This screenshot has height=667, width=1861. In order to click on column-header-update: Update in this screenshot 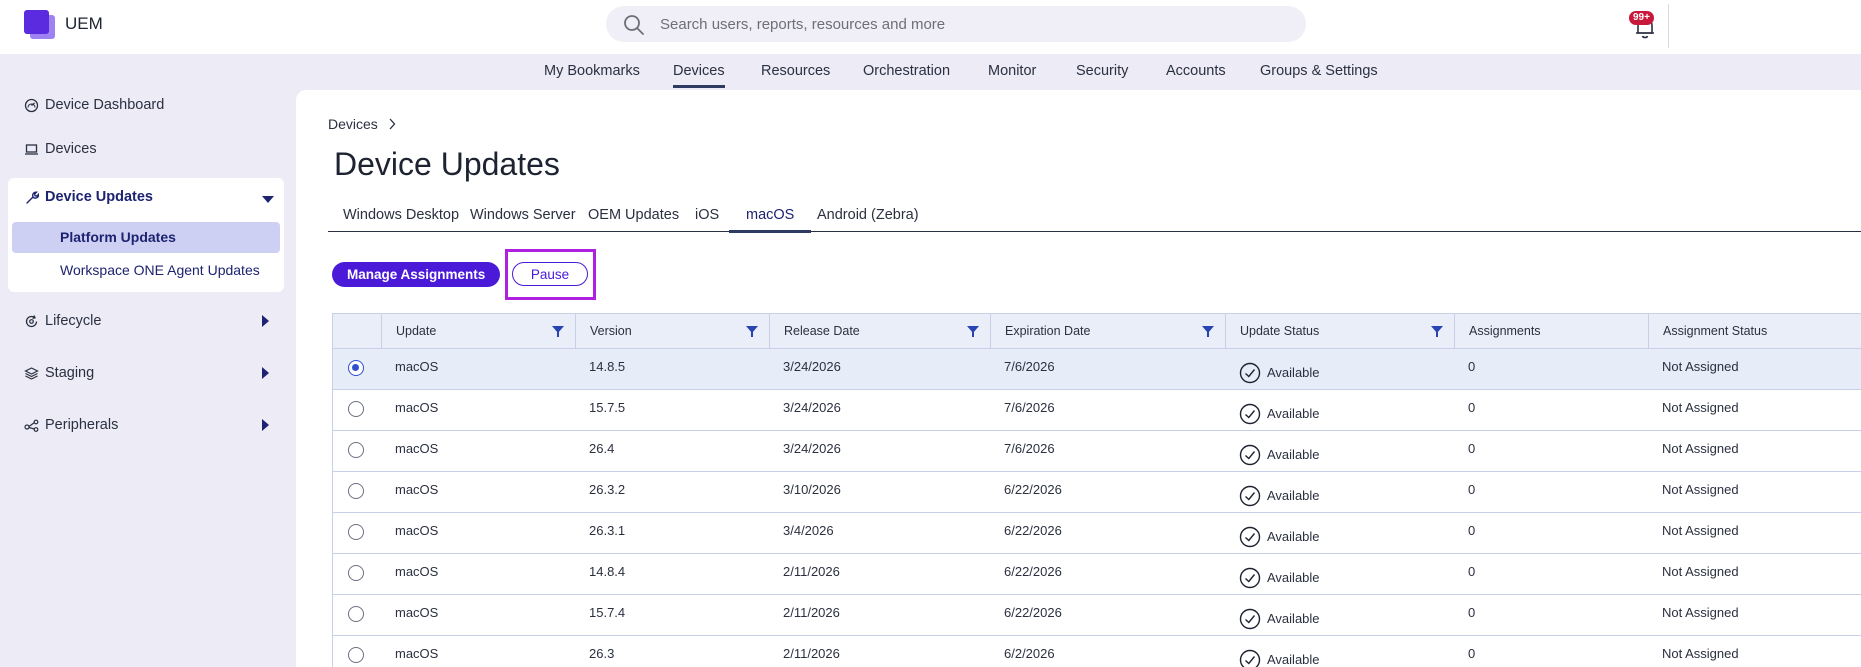, I will do `click(478, 331)`.